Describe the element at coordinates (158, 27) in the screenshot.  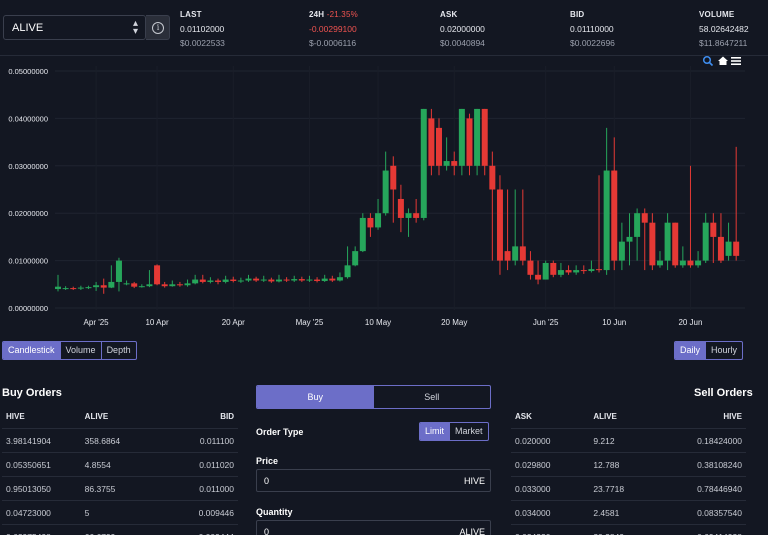
I see `token-info-button: i` at that location.